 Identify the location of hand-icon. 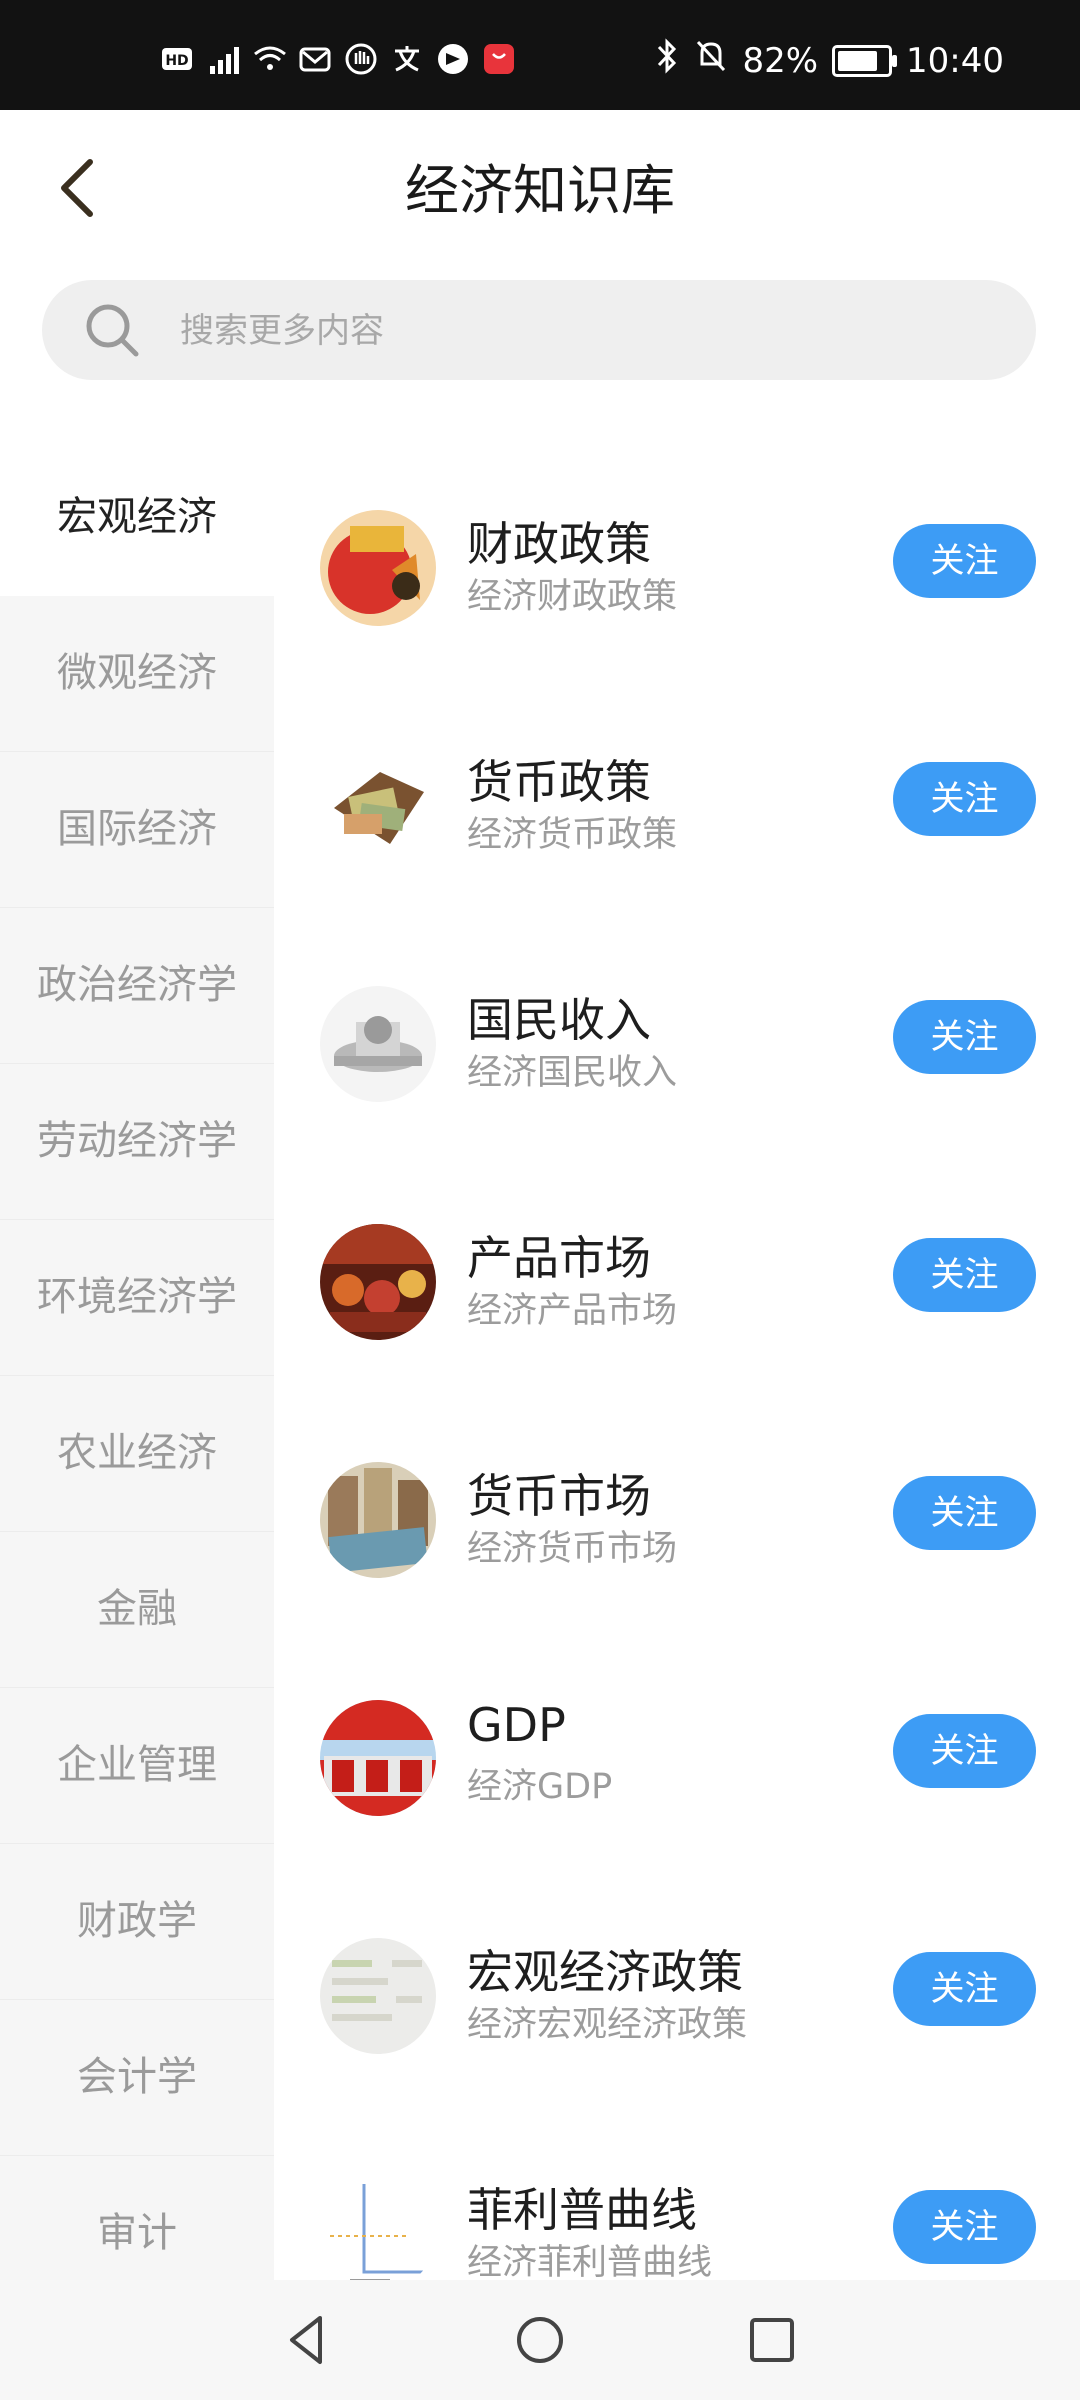
(361, 59).